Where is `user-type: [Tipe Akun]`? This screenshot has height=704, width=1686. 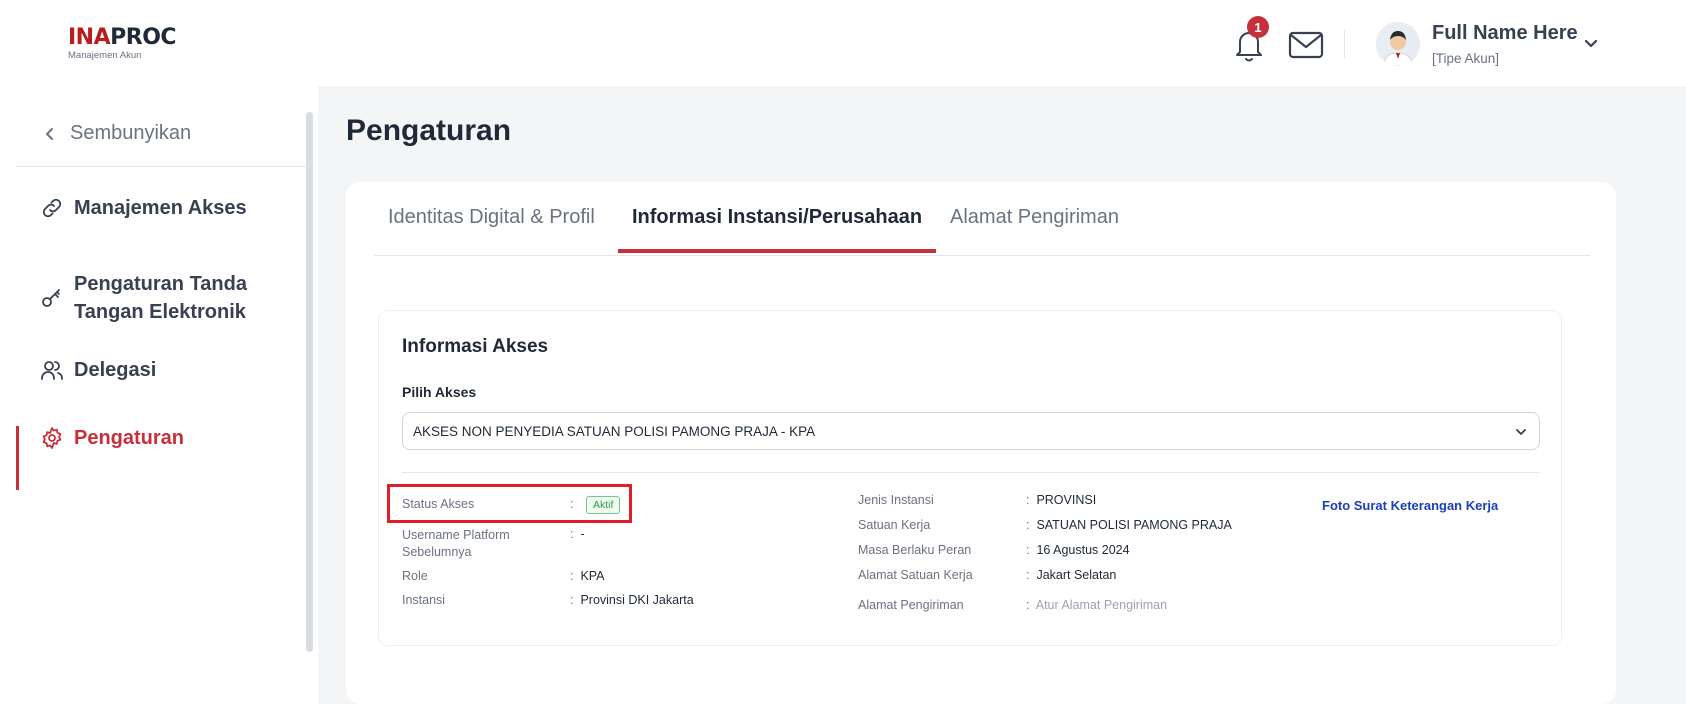 user-type: [Tipe Akun] is located at coordinates (1466, 58).